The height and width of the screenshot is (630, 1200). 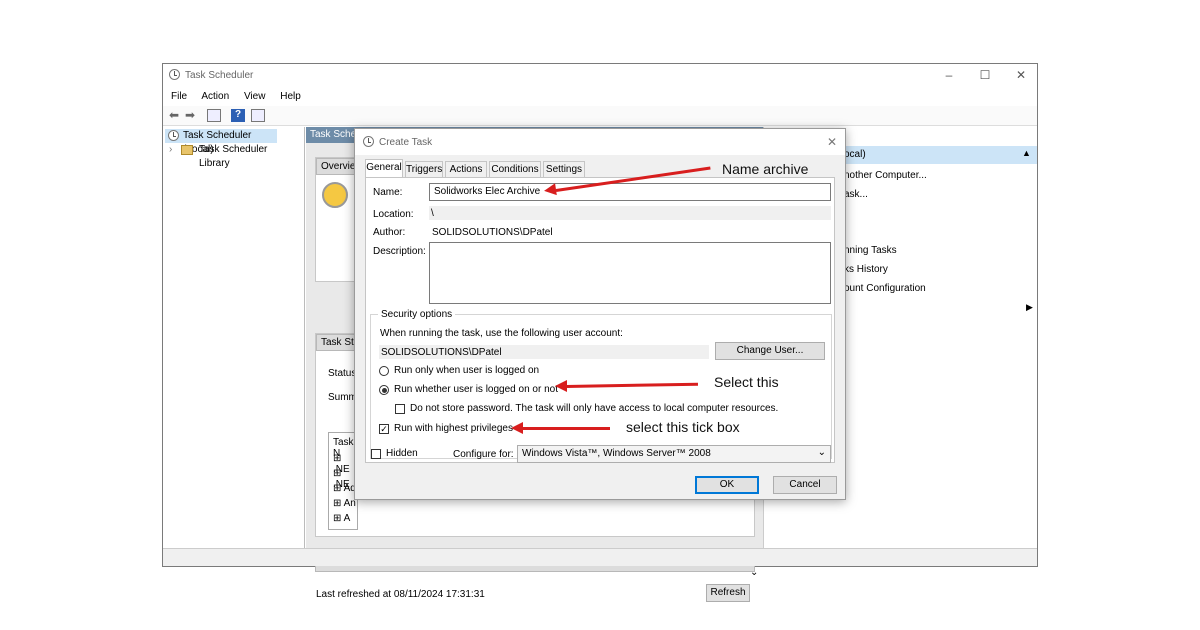 What do you see at coordinates (805, 485) in the screenshot?
I see `cancel-button: Cancel` at bounding box center [805, 485].